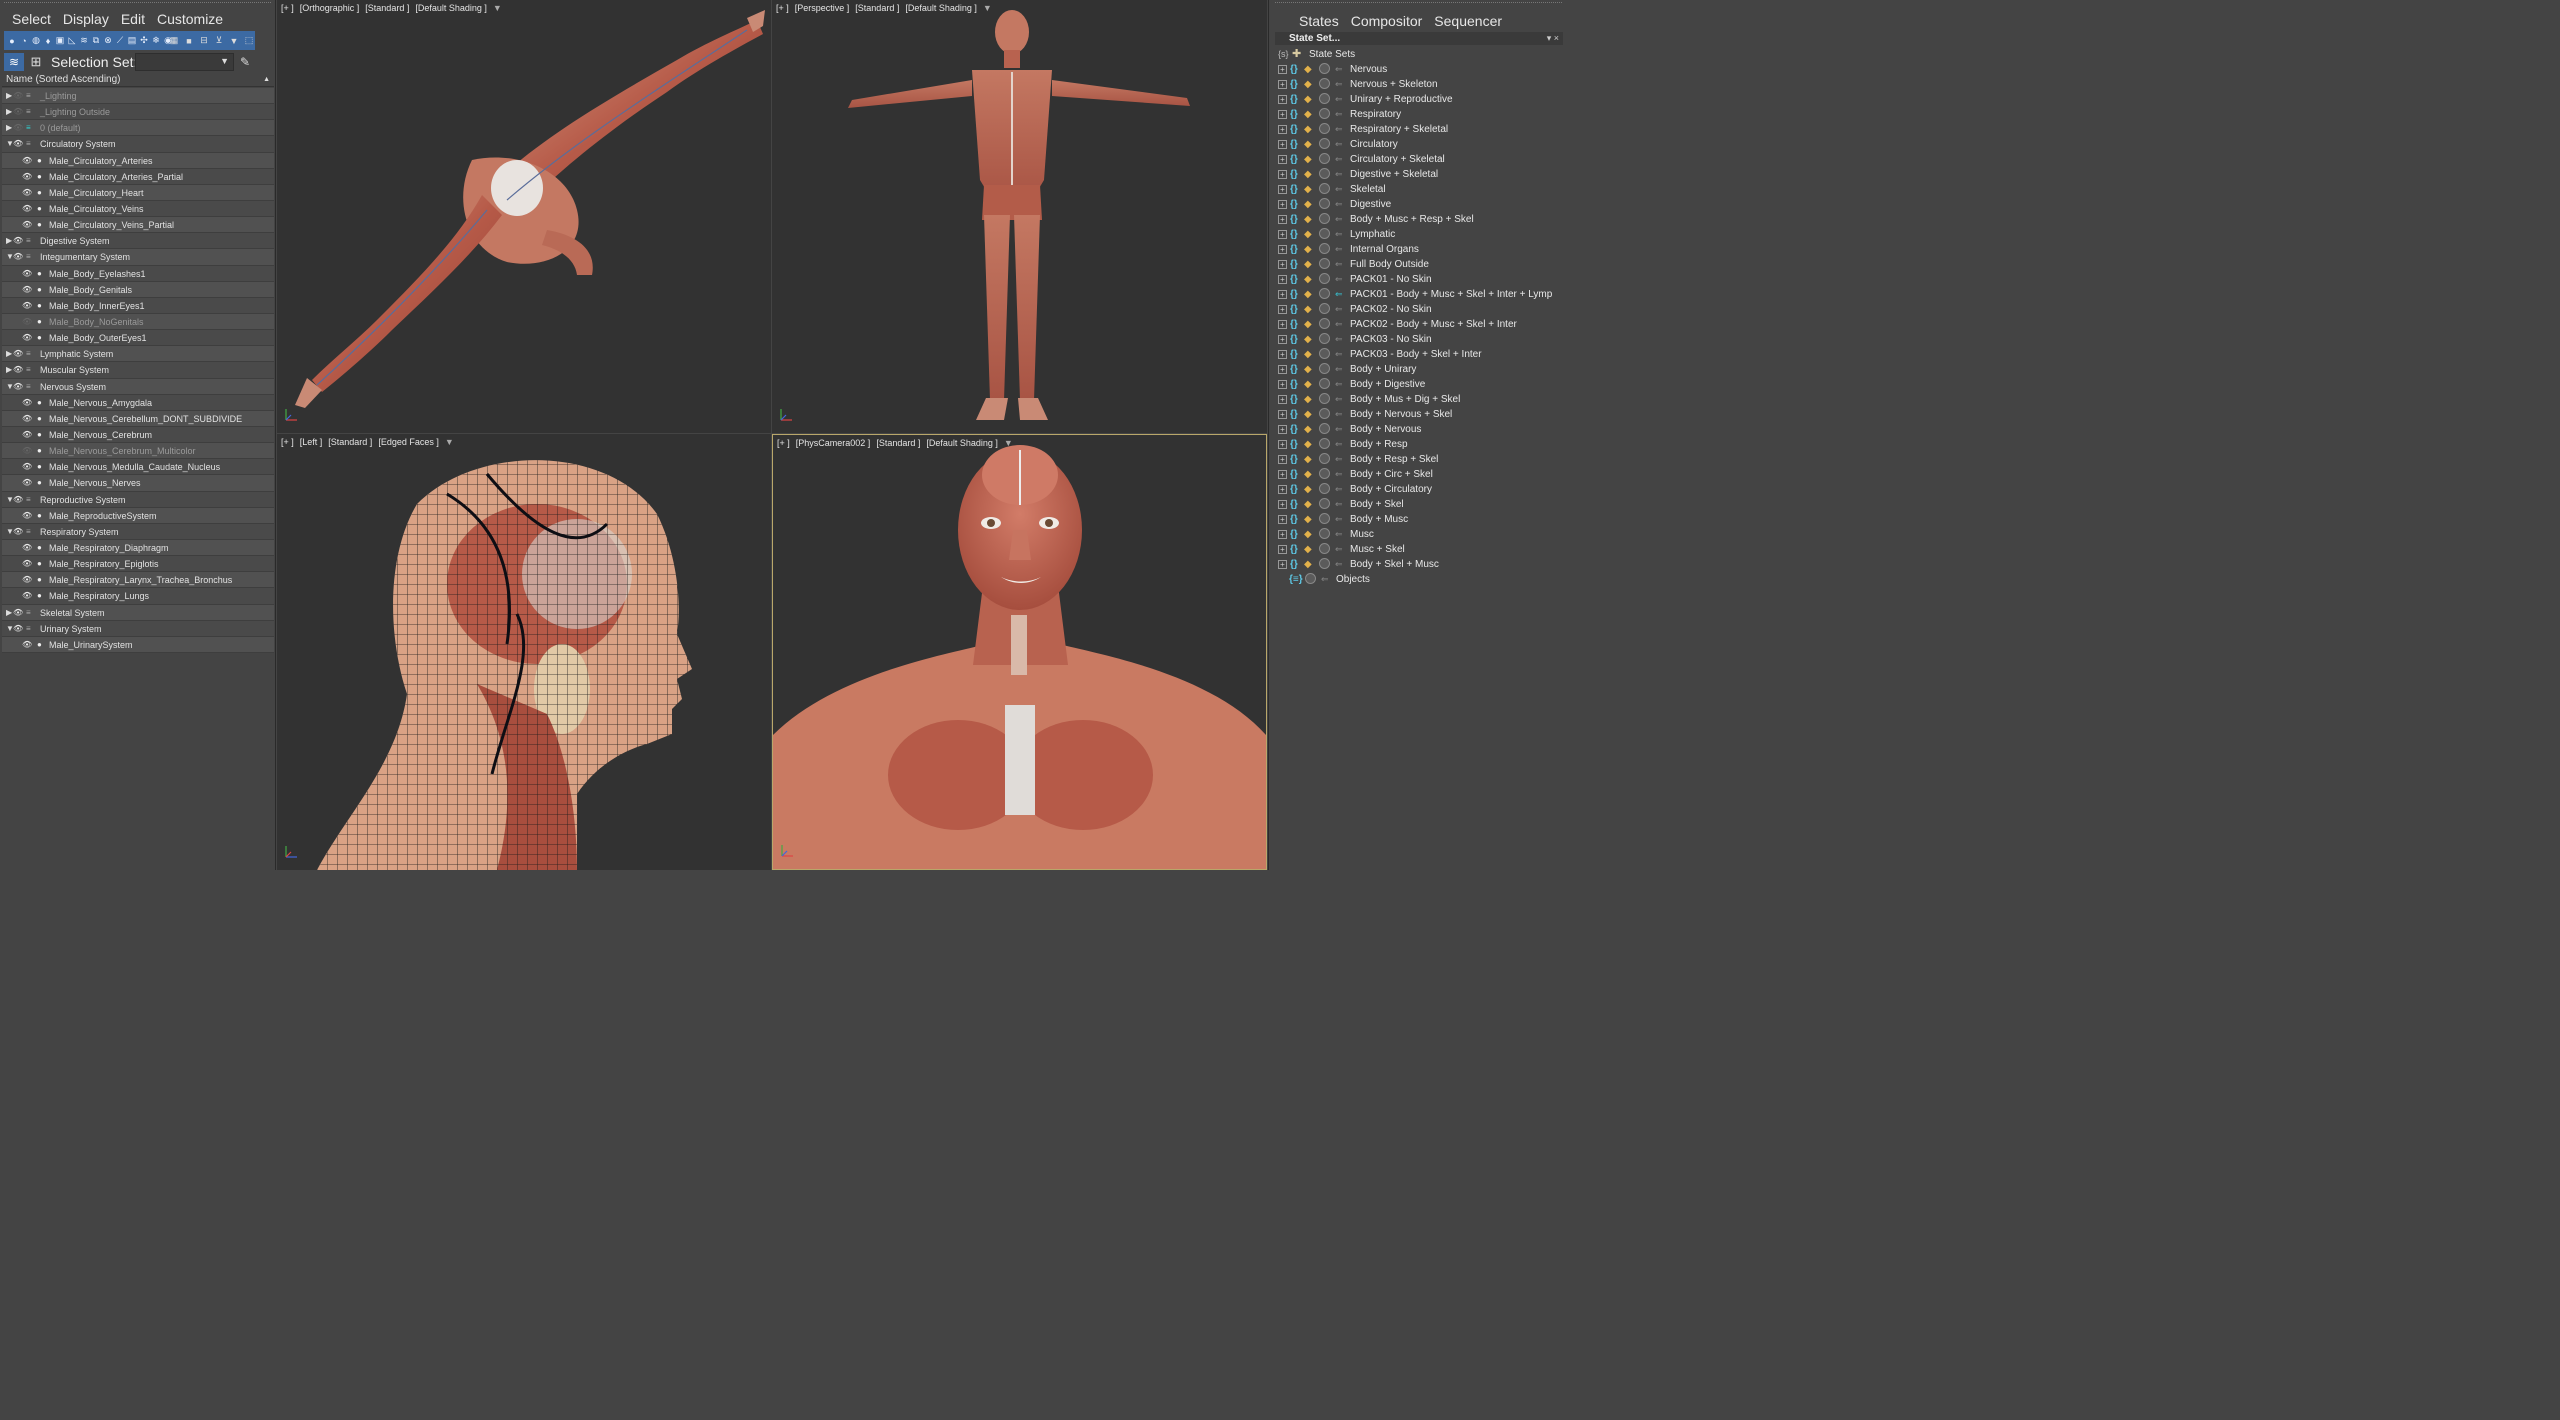 This screenshot has width=2560, height=1420. What do you see at coordinates (1422, 414) in the screenshot?
I see `state-set-item: +{} ◆ ⇐ Body + Nervous + Skel` at bounding box center [1422, 414].